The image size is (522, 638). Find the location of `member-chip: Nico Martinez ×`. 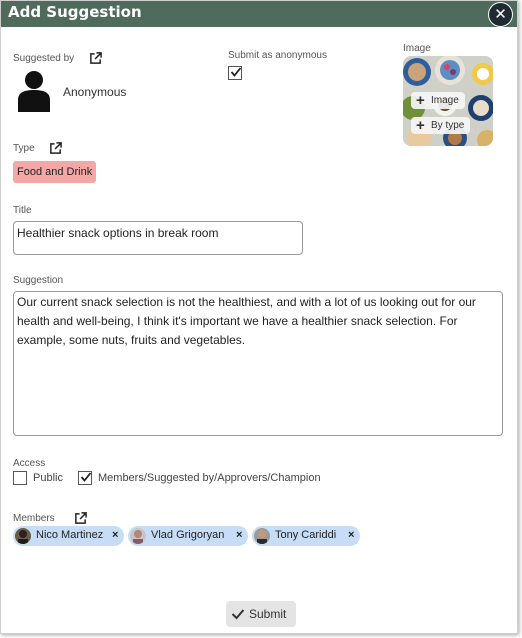

member-chip: Nico Martinez × is located at coordinates (68, 536).